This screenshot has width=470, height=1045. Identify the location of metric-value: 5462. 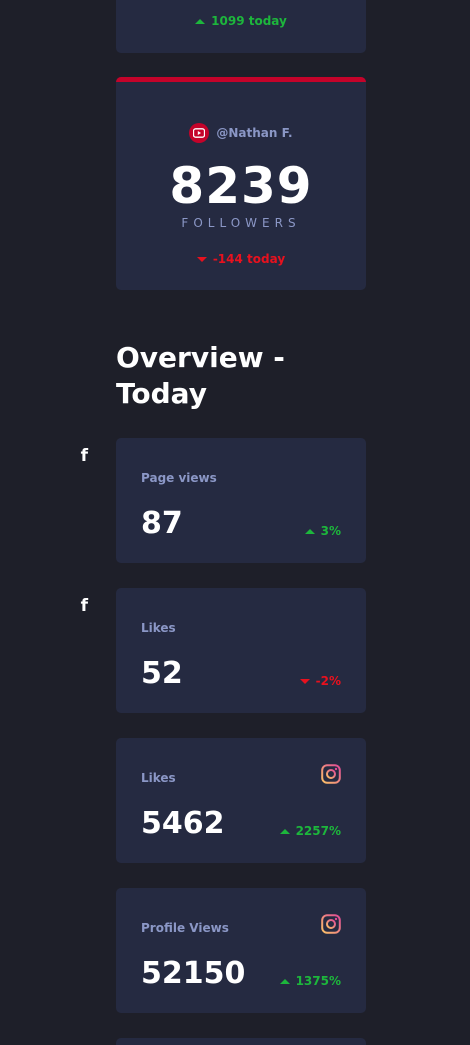
(183, 823).